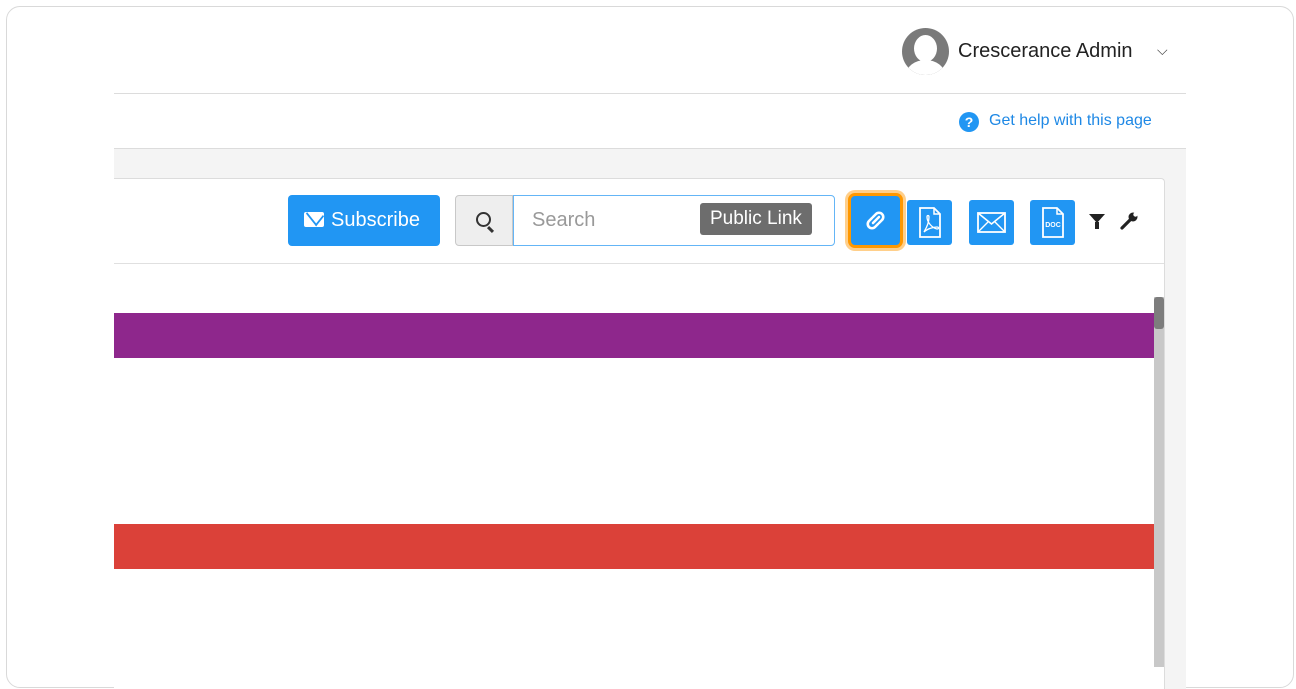  Describe the element at coordinates (1097, 221) in the screenshot. I see `filter-icon` at that location.